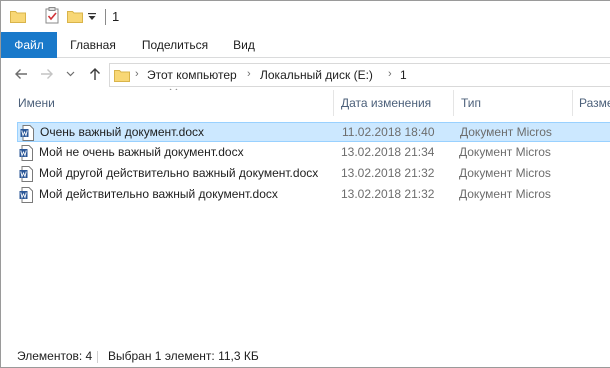  What do you see at coordinates (105, 17) in the screenshot?
I see `title-separator` at bounding box center [105, 17].